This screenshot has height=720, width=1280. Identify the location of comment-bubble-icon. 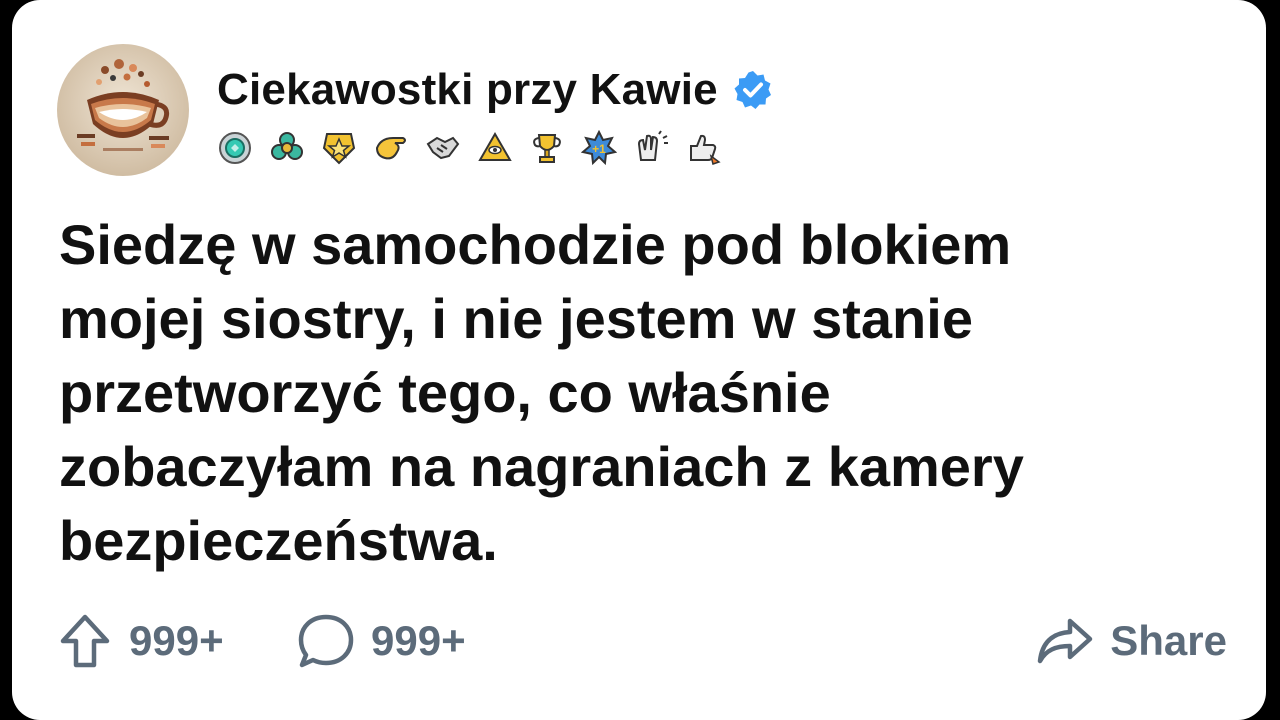
(326, 641).